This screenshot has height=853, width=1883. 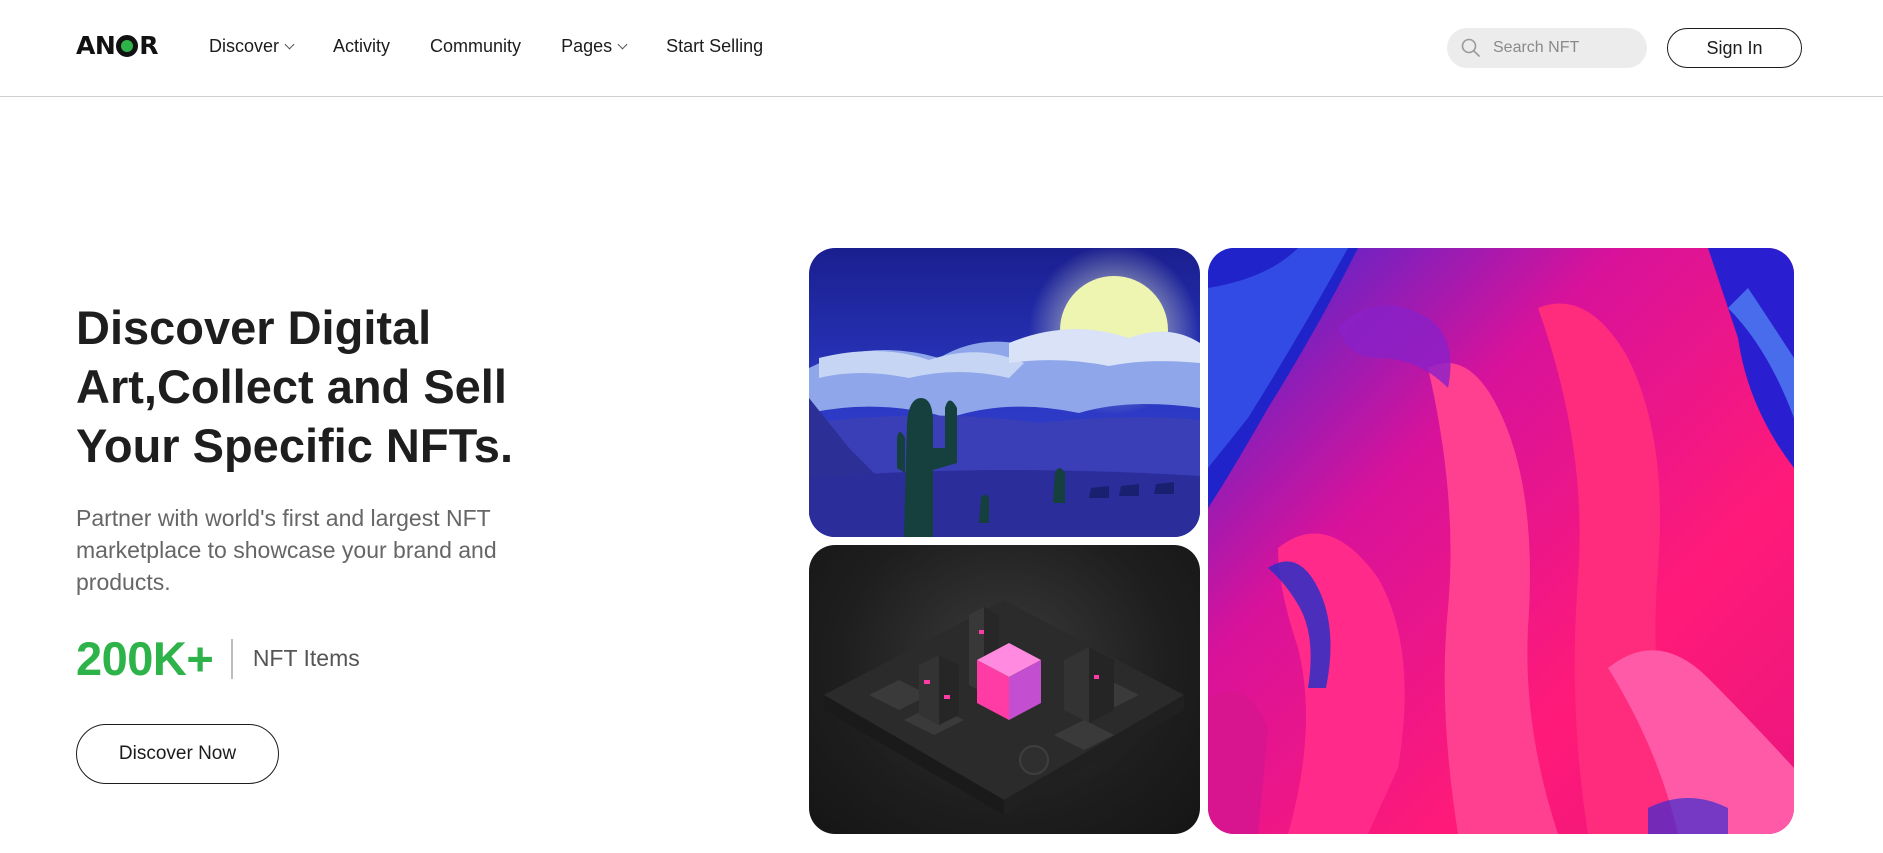 I want to click on nav-item-activity: Activity, so click(x=361, y=46).